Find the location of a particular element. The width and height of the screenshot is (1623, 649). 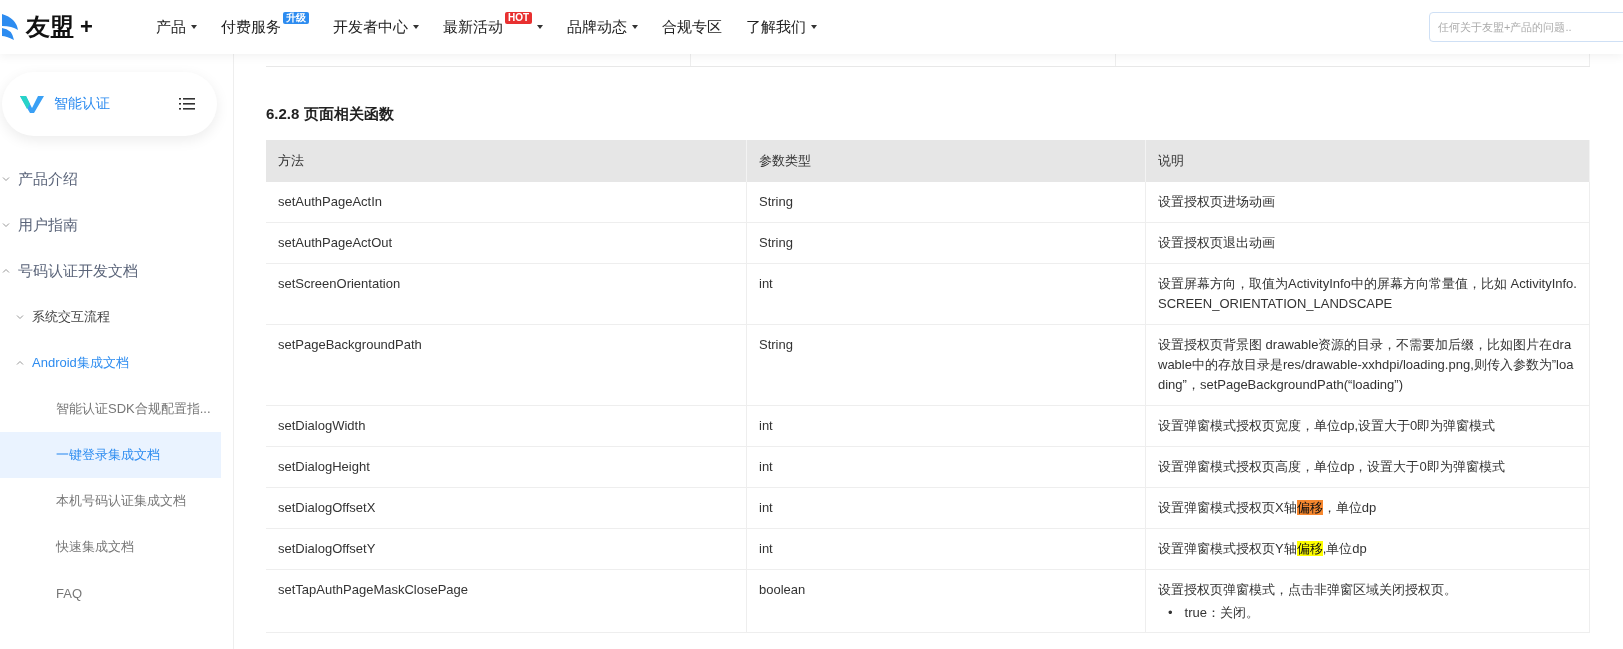

method-cell: setAuthPageActIn is located at coordinates (506, 202).